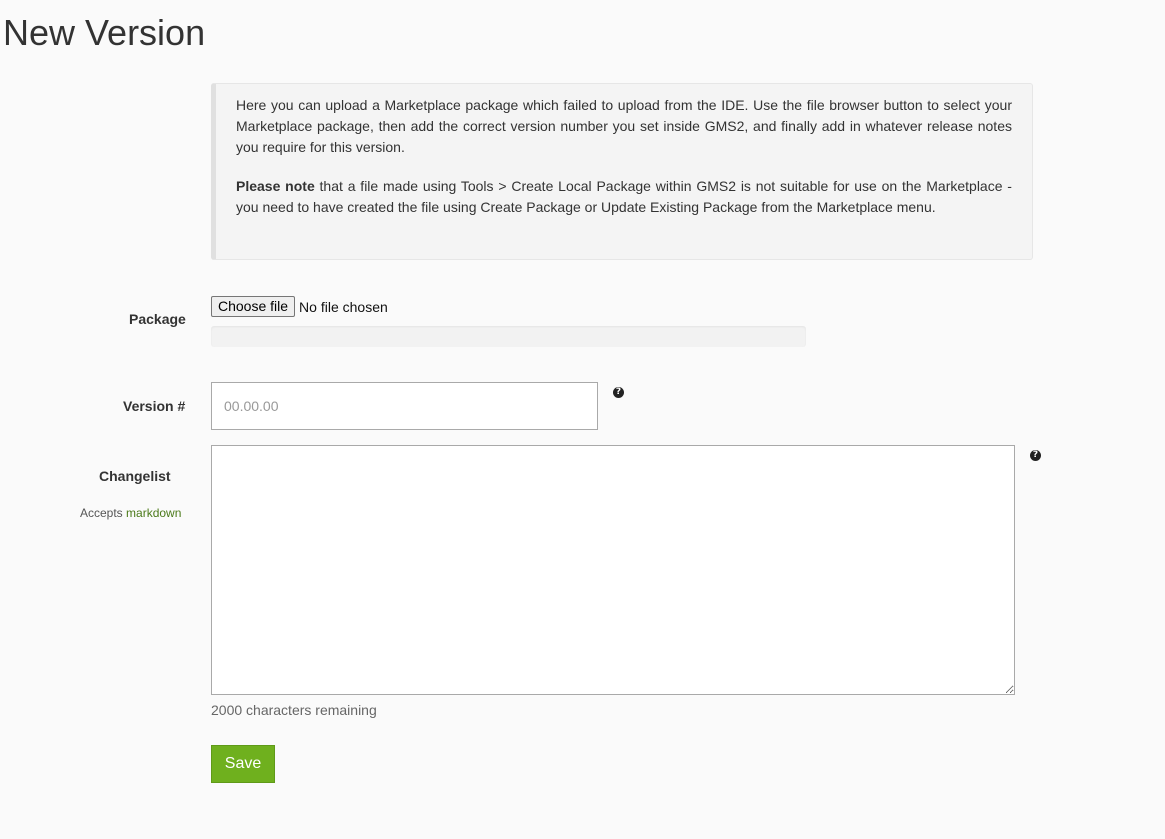  Describe the element at coordinates (157, 319) in the screenshot. I see `package-label: Package` at that location.